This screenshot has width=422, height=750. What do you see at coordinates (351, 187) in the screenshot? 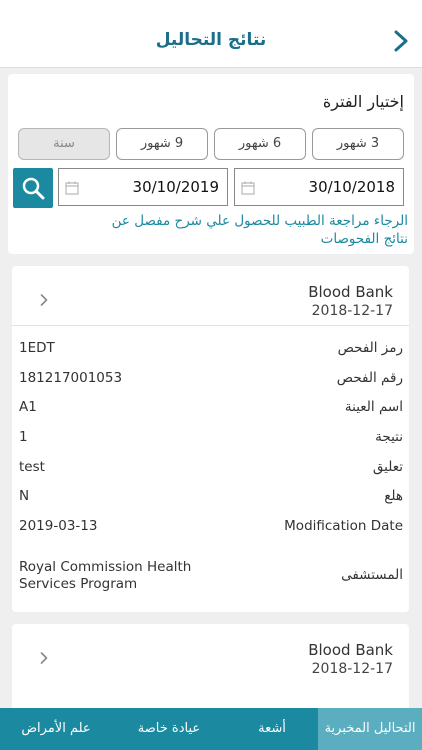
I see `date-from-value: 30/10/2018` at bounding box center [351, 187].